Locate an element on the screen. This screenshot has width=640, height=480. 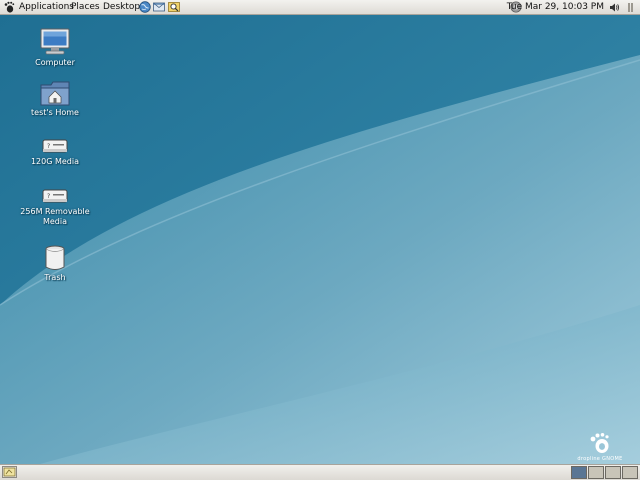
desktop-menu: Desktop is located at coordinates (121, 7).